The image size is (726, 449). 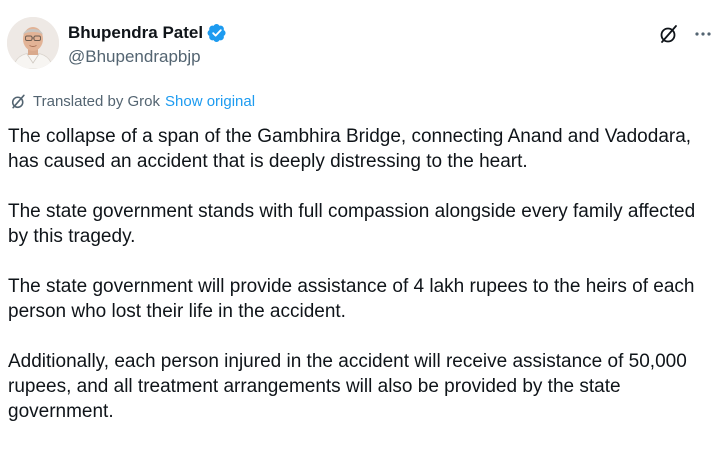 What do you see at coordinates (18, 101) in the screenshot?
I see `grok-translate-icon` at bounding box center [18, 101].